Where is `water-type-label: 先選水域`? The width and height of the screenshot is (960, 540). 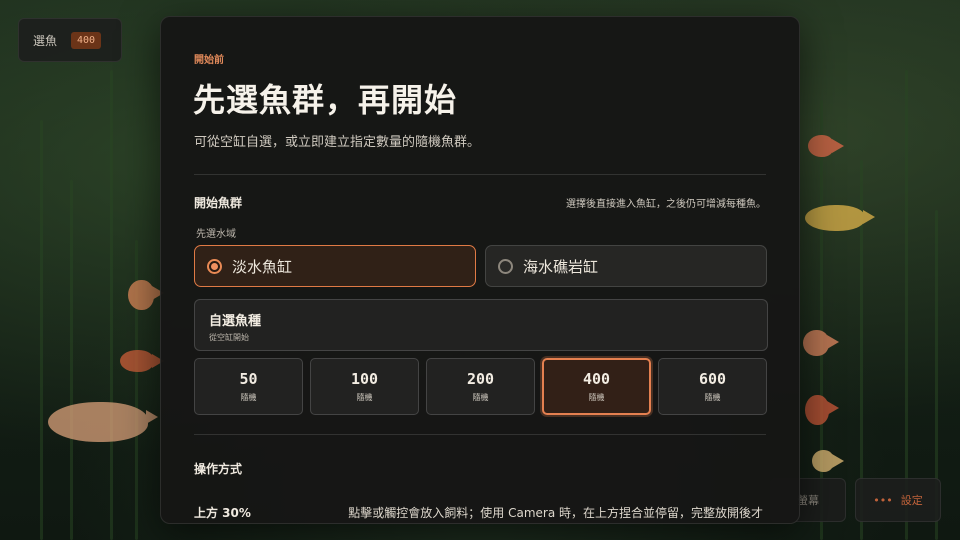
water-type-label: 先選水域 is located at coordinates (216, 234).